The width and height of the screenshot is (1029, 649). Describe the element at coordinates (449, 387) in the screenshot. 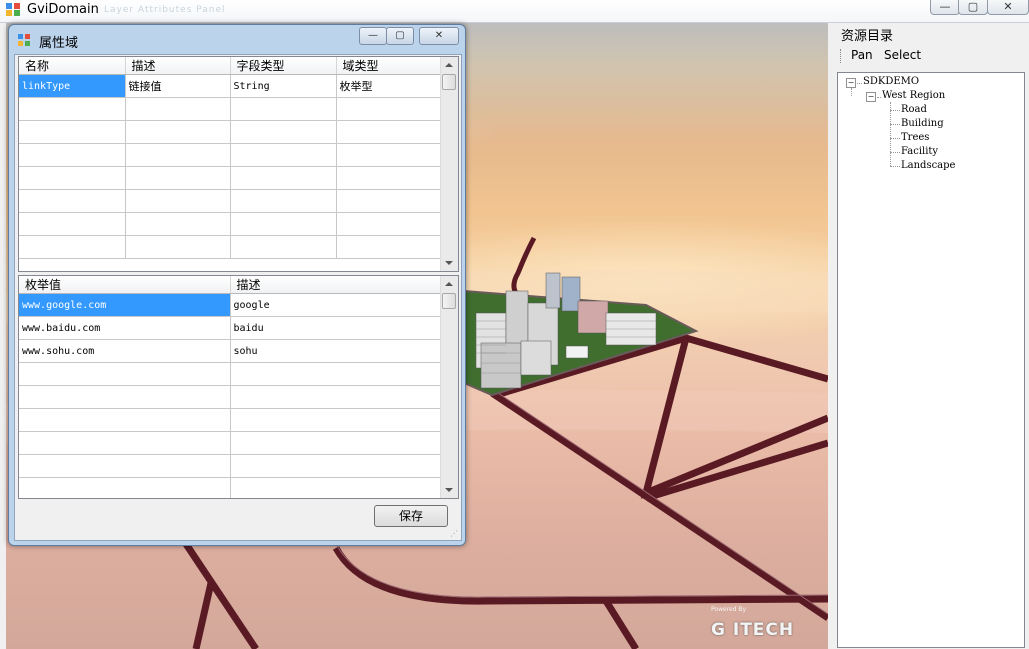

I see `values-scrollbar` at that location.